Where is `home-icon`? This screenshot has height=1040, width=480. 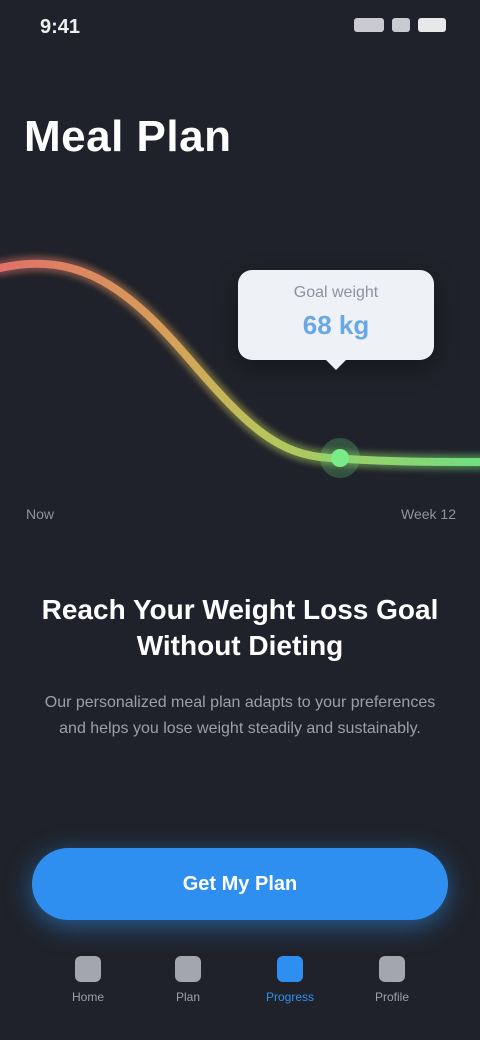 home-icon is located at coordinates (88, 969).